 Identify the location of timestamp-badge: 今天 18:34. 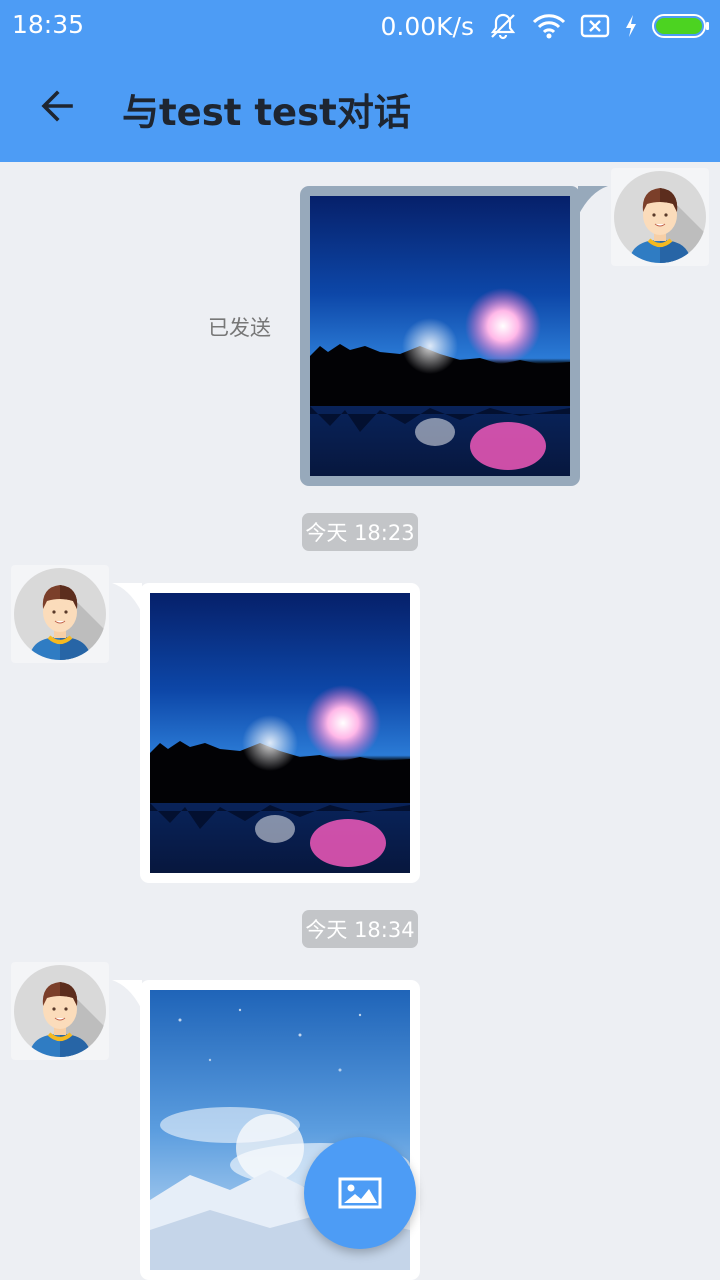
(360, 929).